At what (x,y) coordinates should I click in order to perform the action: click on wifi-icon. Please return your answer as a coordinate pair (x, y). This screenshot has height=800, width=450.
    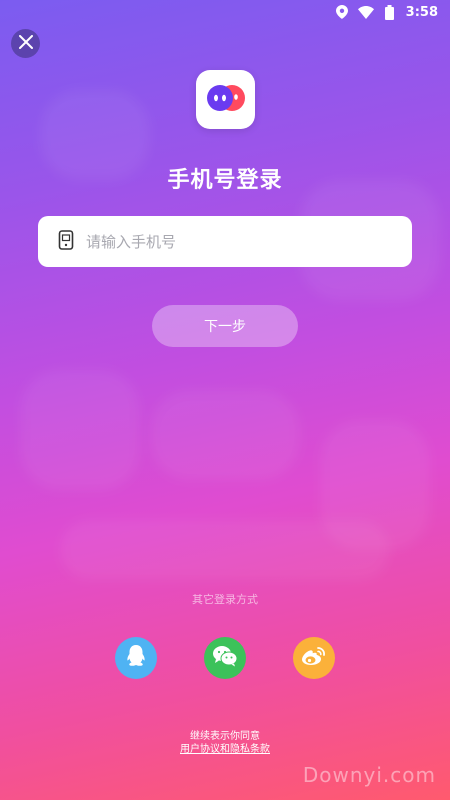
    Looking at the image, I should click on (365, 12).